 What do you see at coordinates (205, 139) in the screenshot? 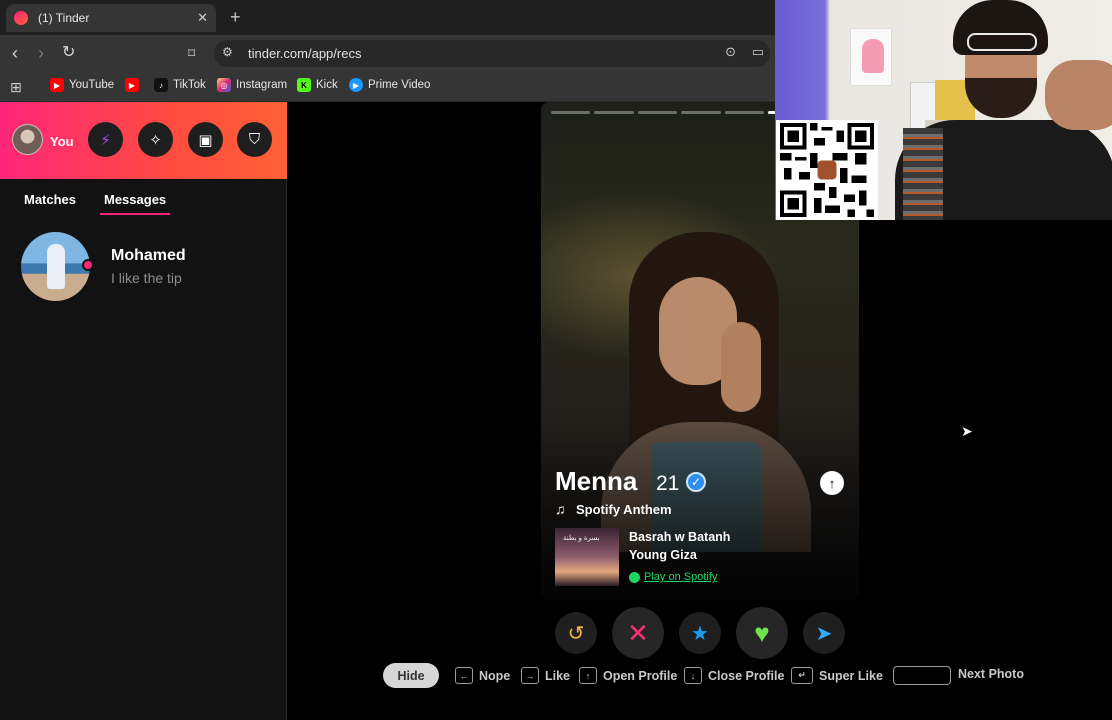
I see `briefcase-icon: ▣` at bounding box center [205, 139].